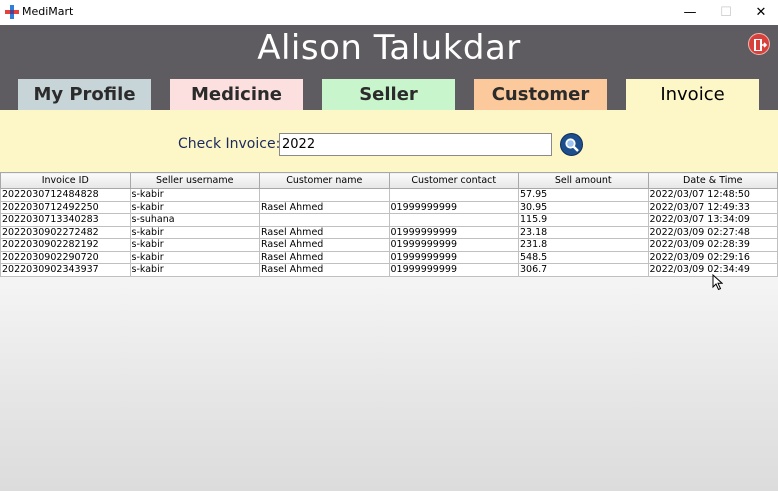 The height and width of the screenshot is (491, 778). Describe the element at coordinates (453, 180) in the screenshot. I see `column-header-customer-contact: Customer contact` at that location.